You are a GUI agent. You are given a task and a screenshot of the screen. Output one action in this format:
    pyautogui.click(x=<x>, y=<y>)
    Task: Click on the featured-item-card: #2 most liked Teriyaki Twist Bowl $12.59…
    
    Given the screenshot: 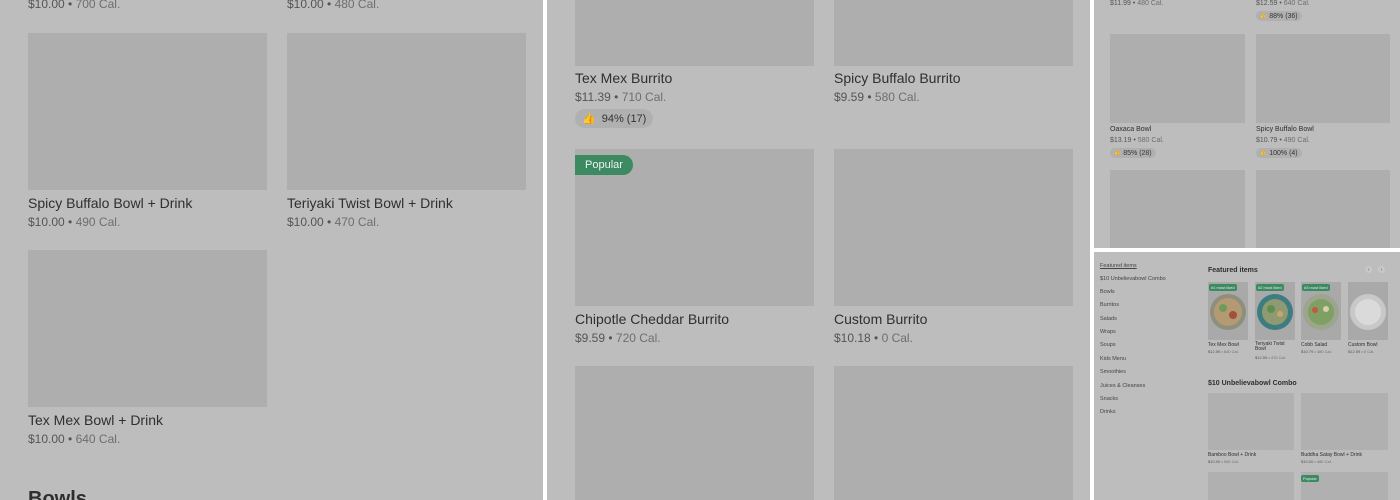 What is the action you would take?
    pyautogui.click(x=1275, y=321)
    